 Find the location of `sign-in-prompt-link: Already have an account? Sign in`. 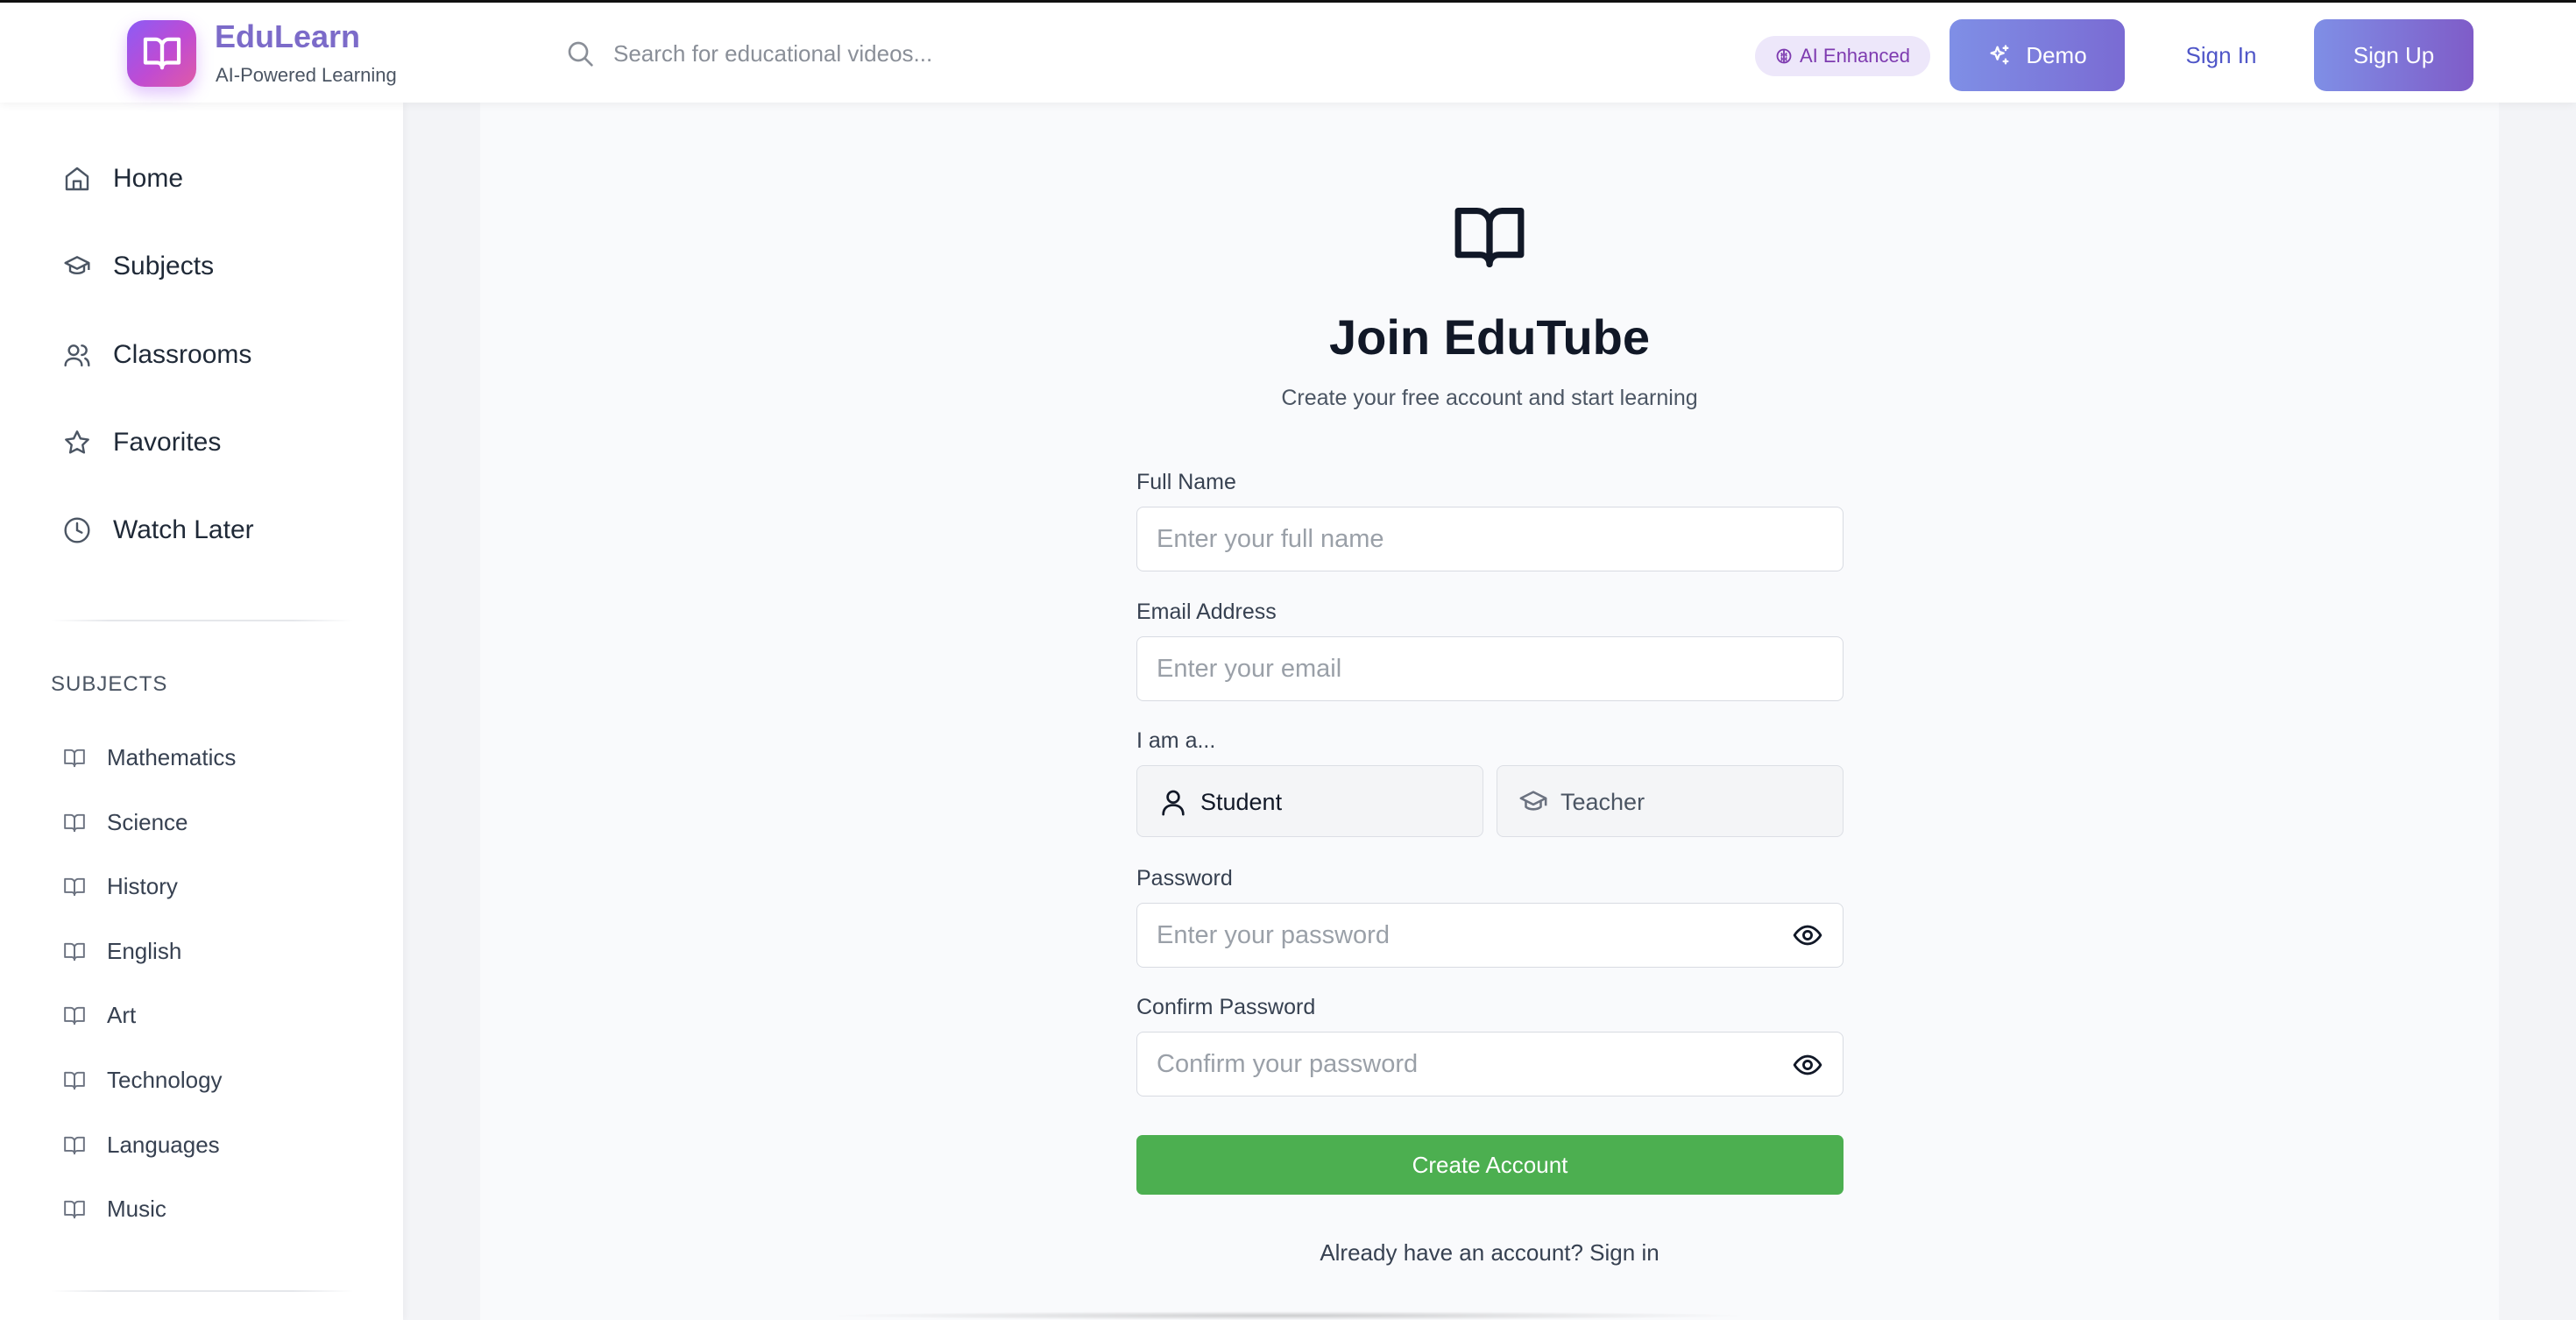

sign-in-prompt-link: Already have an account? Sign in is located at coordinates (1489, 1253).